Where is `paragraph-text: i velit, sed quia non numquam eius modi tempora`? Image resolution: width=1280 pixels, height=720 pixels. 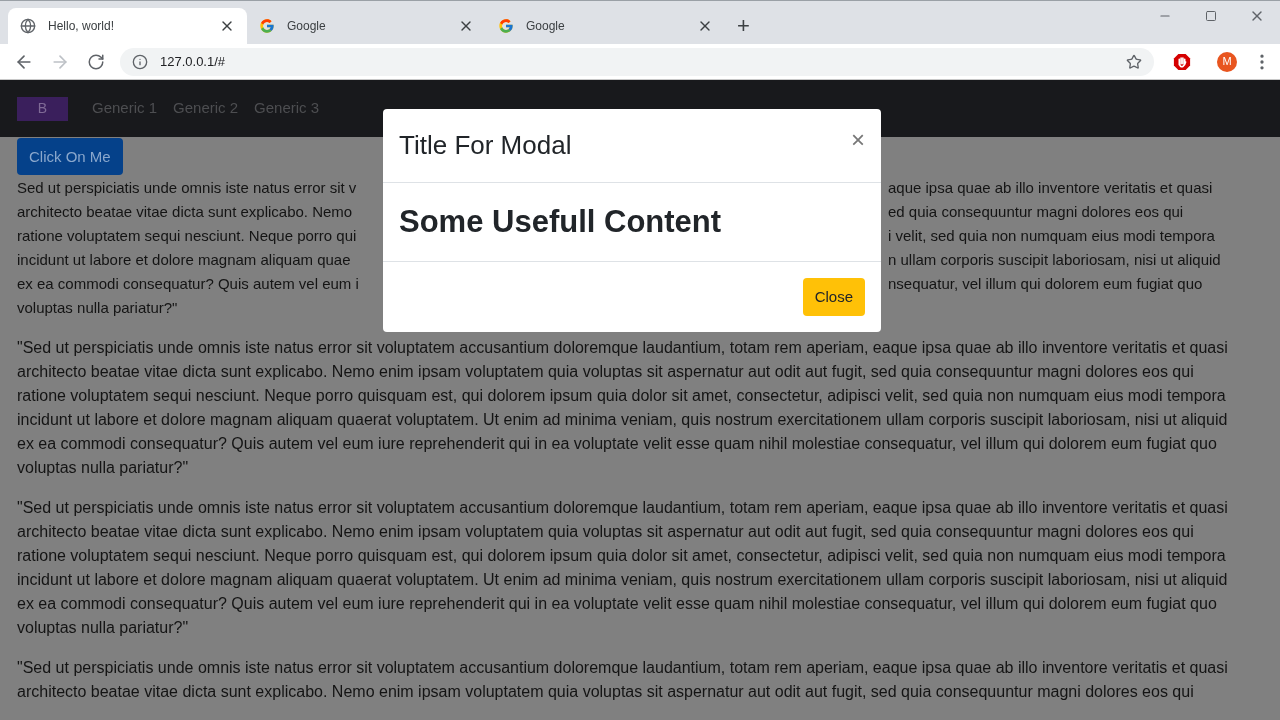
paragraph-text: i velit, sed quia non numquam eius modi tempora is located at coordinates (1051, 236).